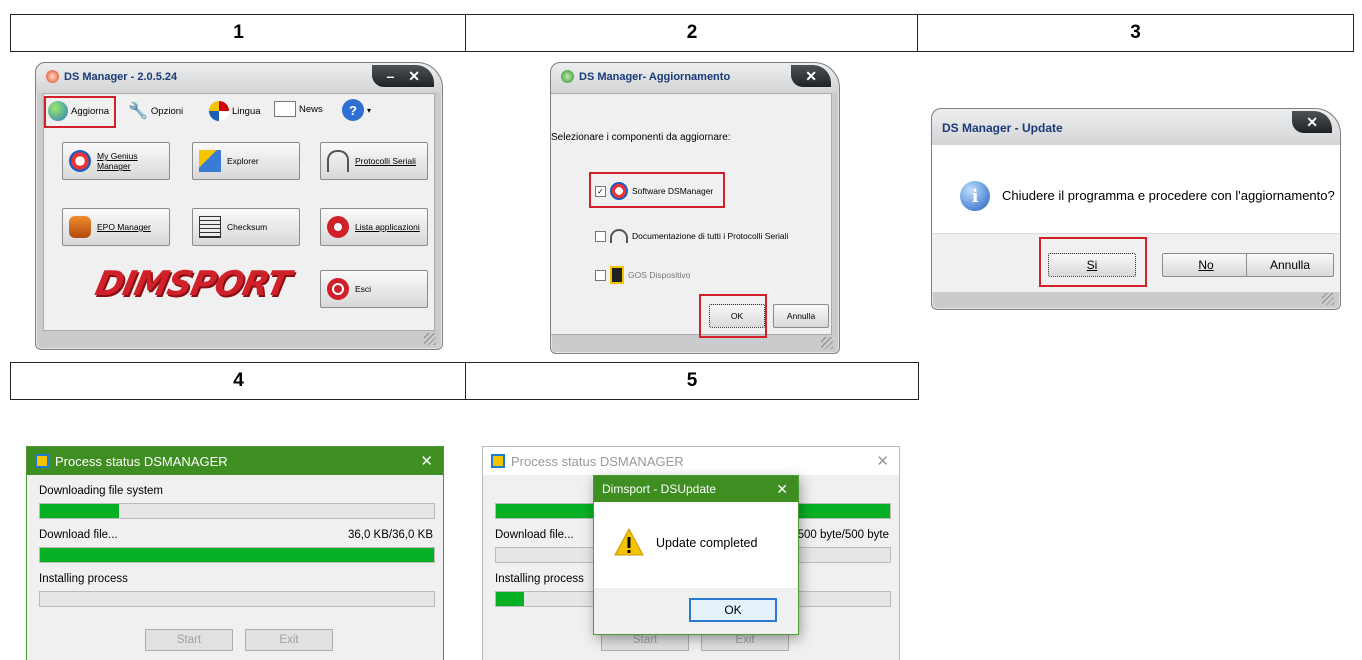 This screenshot has width=1362, height=660. I want to click on explorer-icon, so click(210, 161).